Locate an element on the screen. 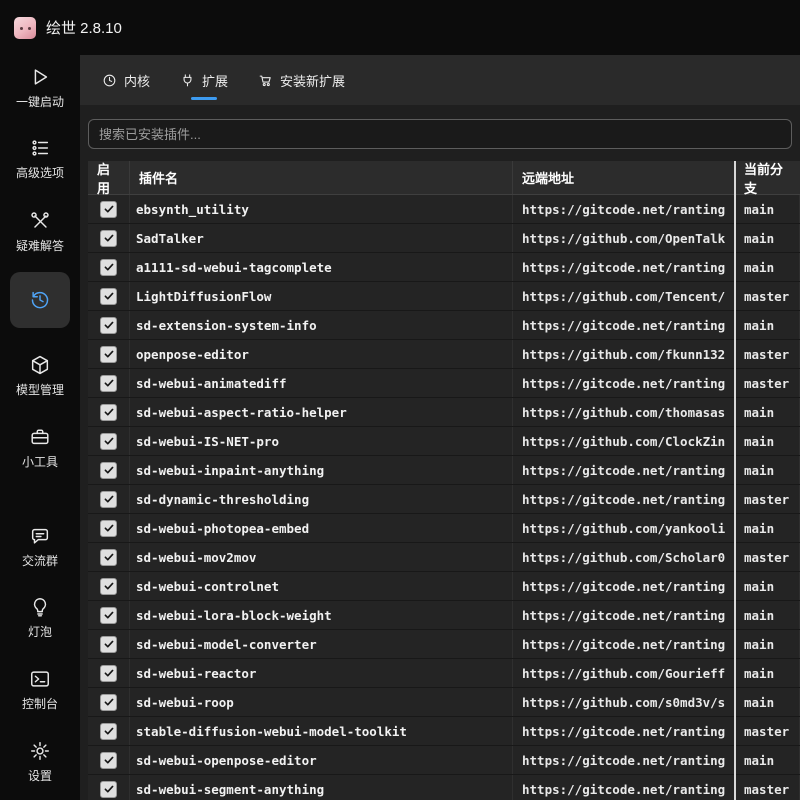 The width and height of the screenshot is (800, 800). tab-label: 扩展 is located at coordinates (215, 81).